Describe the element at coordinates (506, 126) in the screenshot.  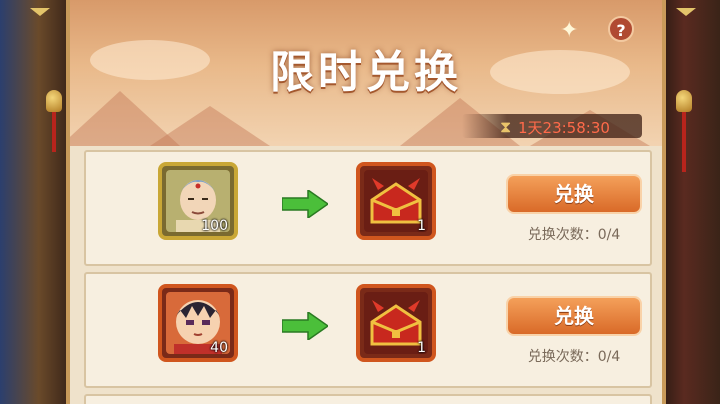
I see `hourglass-icon: ⧗` at that location.